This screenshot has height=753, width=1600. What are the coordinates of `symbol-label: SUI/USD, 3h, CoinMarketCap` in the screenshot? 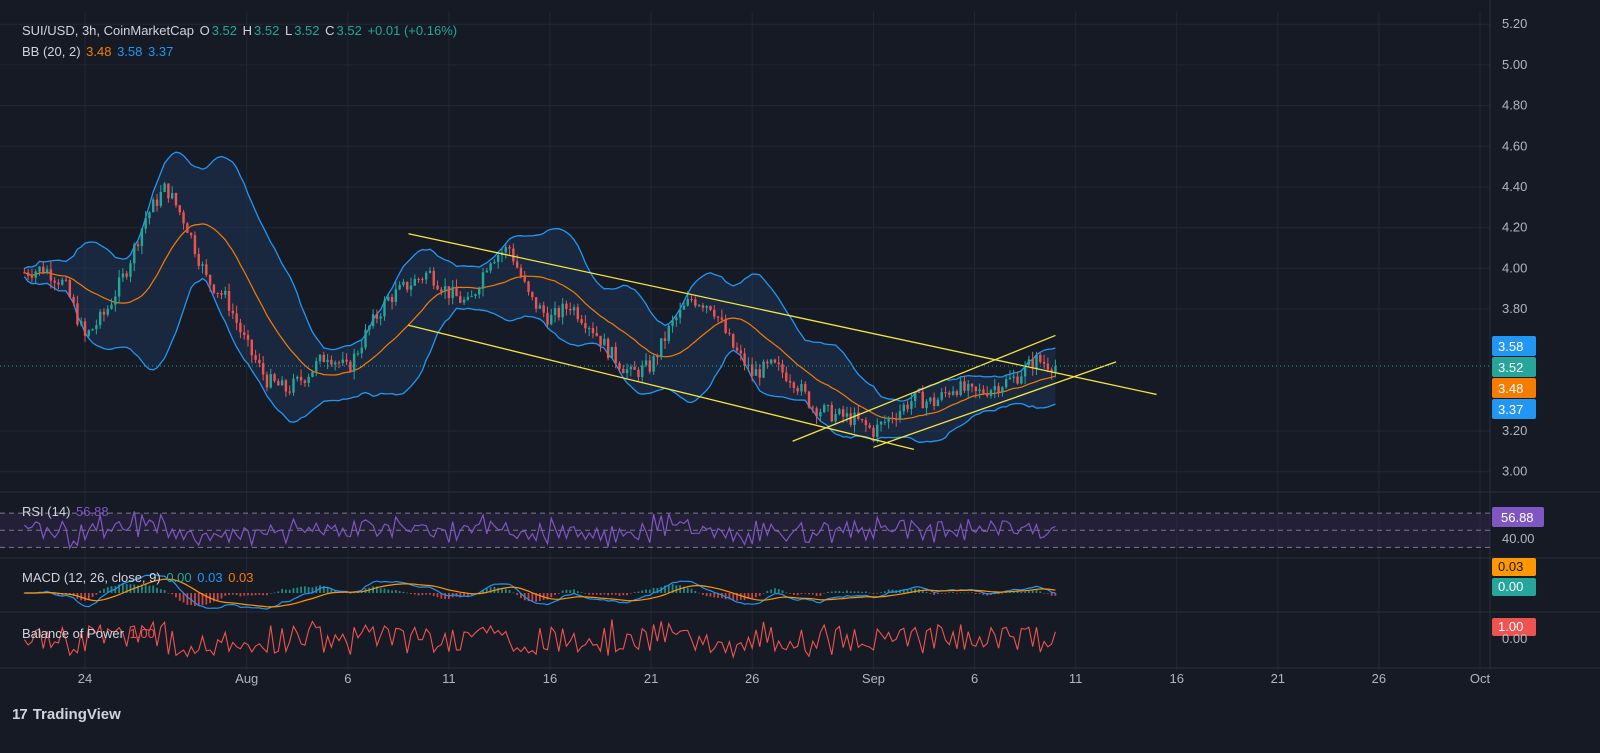 It's located at (108, 30).